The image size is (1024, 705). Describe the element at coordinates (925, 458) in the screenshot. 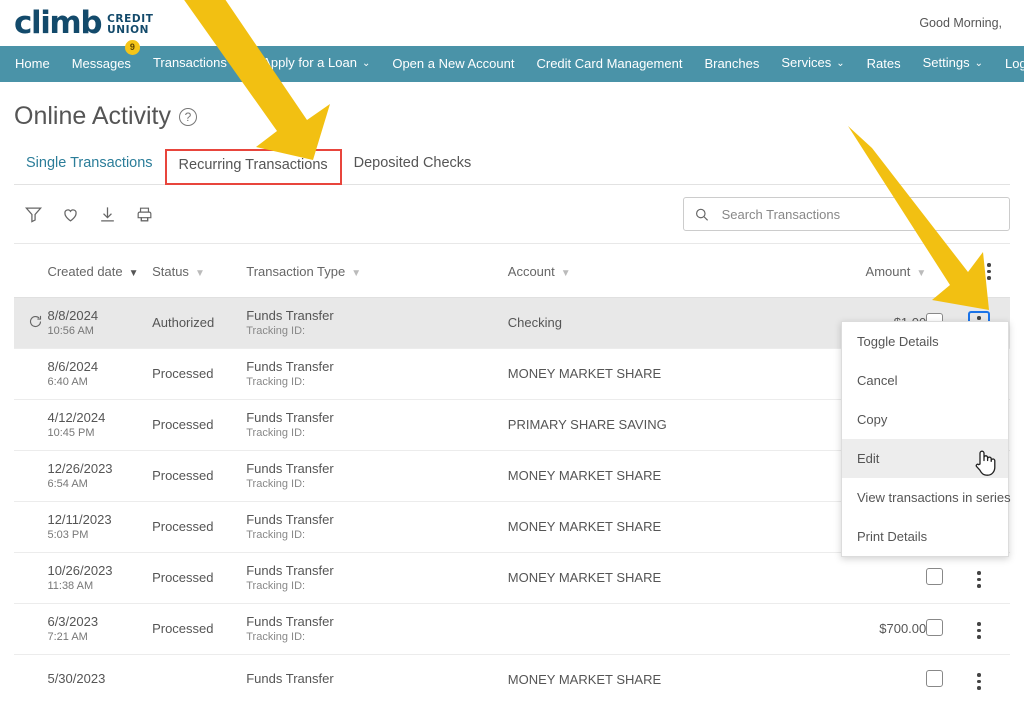

I see `menu-item-edit: Edit` at that location.